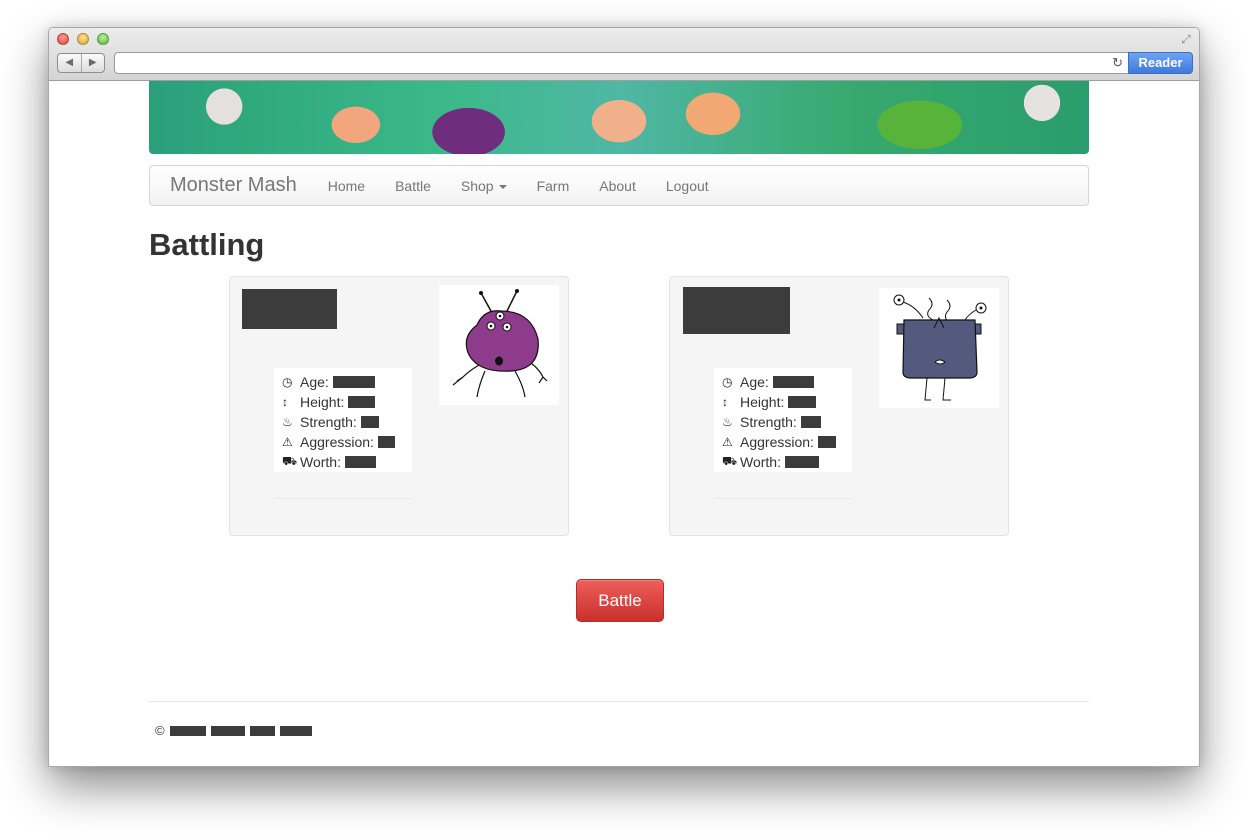  Describe the element at coordinates (502, 186) in the screenshot. I see `caret-down-icon` at that location.